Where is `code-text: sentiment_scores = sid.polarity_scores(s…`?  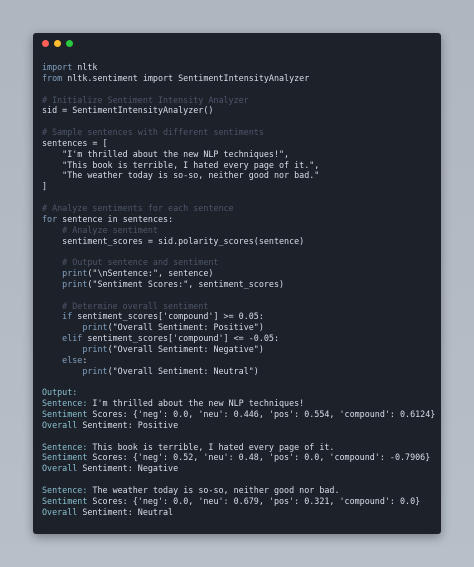 code-text: sentiment_scores = sid.polarity_scores(s… is located at coordinates (173, 240).